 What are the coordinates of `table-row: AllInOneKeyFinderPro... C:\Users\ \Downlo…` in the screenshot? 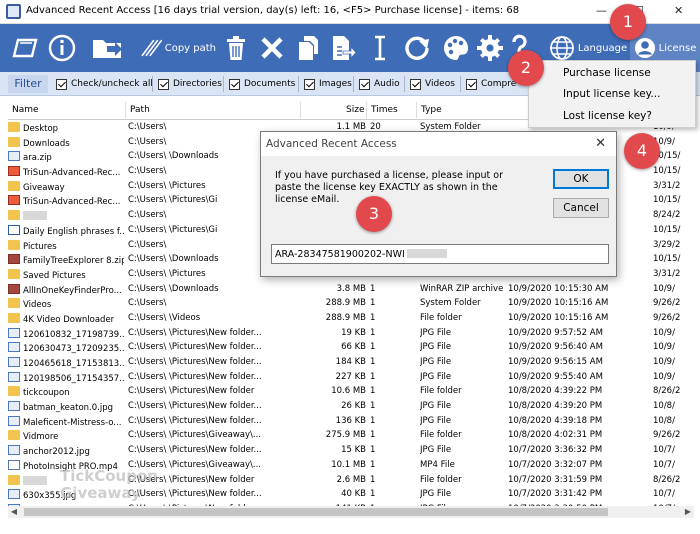 It's located at (351, 289).